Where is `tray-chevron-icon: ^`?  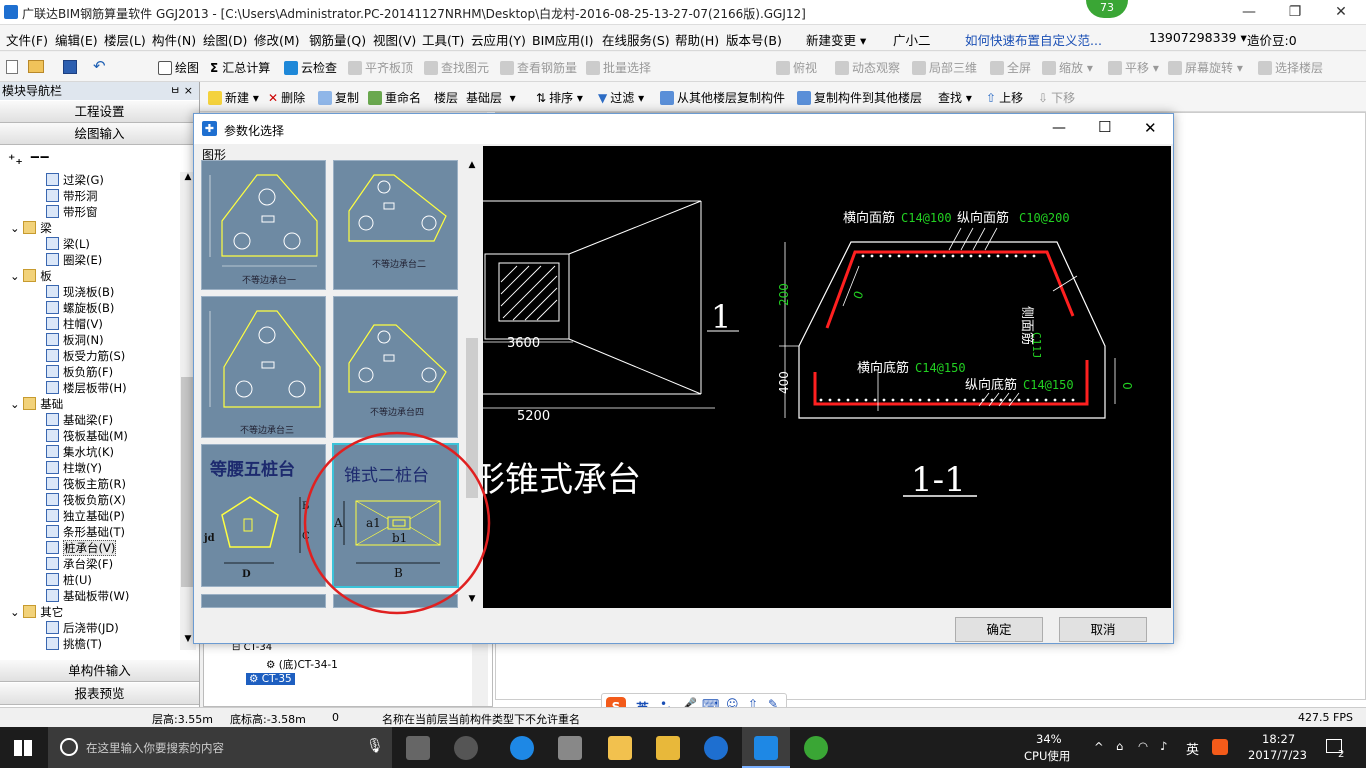
tray-chevron-icon: ^ is located at coordinates (1099, 747).